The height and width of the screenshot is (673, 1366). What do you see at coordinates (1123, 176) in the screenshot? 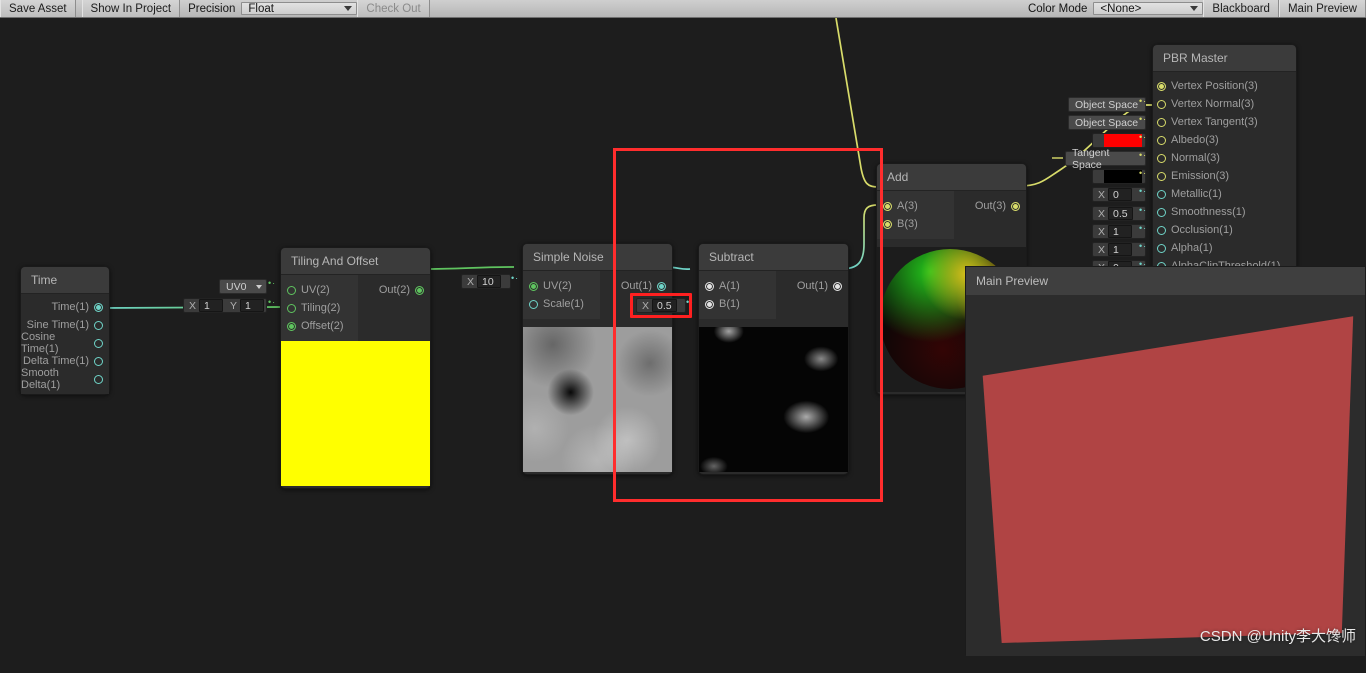
I see `emission-color-swatch` at bounding box center [1123, 176].